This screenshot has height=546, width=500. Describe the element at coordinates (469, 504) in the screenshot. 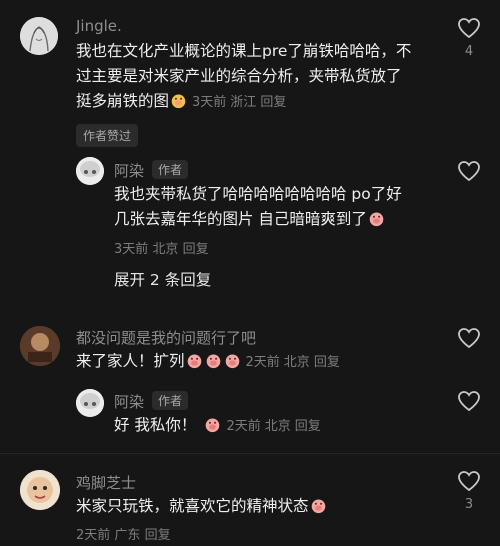

I see `like-count: 3` at that location.